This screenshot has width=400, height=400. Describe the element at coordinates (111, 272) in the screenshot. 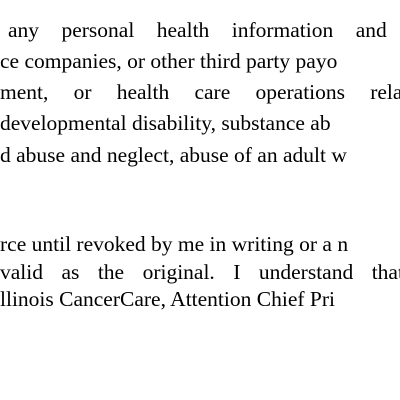

I see `word: the` at that location.